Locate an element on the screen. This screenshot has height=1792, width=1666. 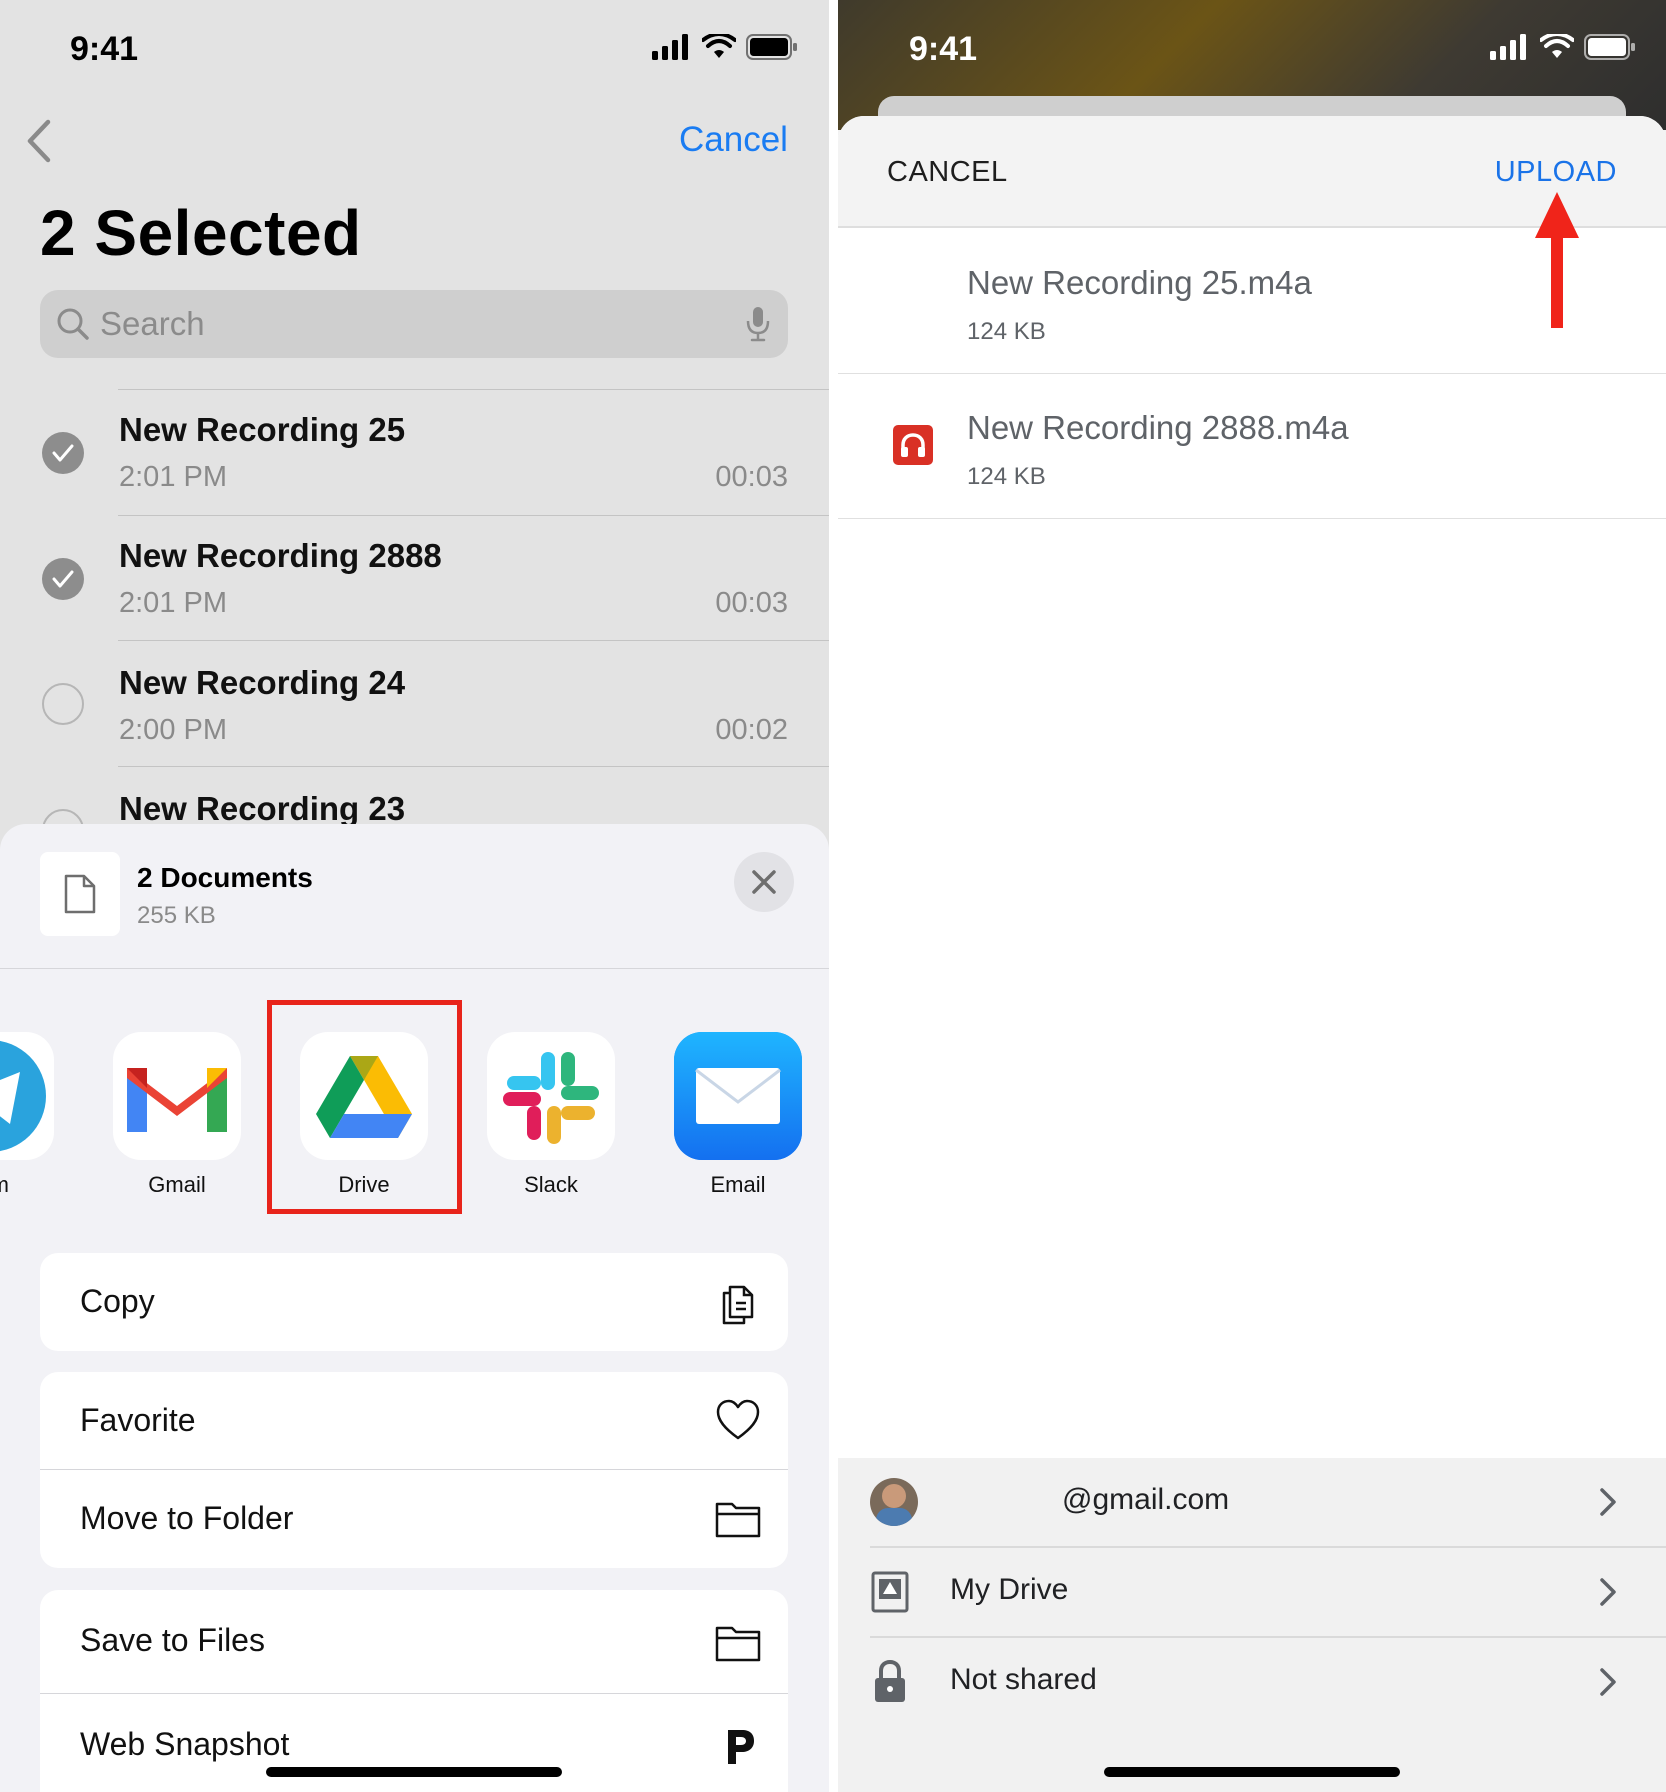
audio-file-icon is located at coordinates (913, 445).